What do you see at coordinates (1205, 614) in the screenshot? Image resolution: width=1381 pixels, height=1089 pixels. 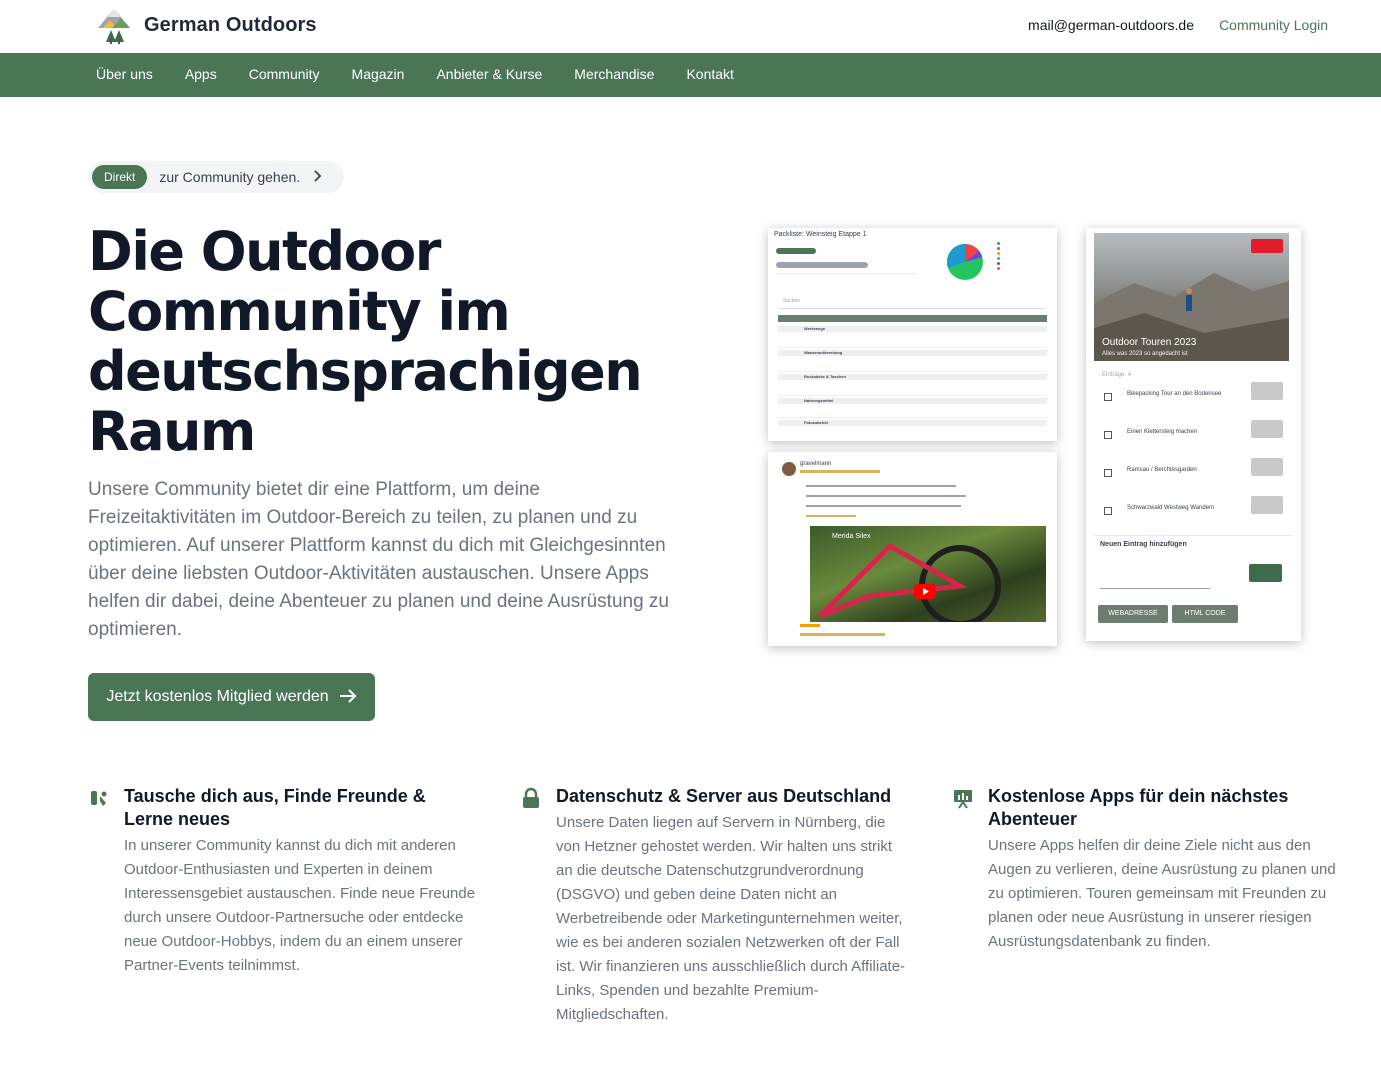 I see `html-code-button: HTML CODE` at bounding box center [1205, 614].